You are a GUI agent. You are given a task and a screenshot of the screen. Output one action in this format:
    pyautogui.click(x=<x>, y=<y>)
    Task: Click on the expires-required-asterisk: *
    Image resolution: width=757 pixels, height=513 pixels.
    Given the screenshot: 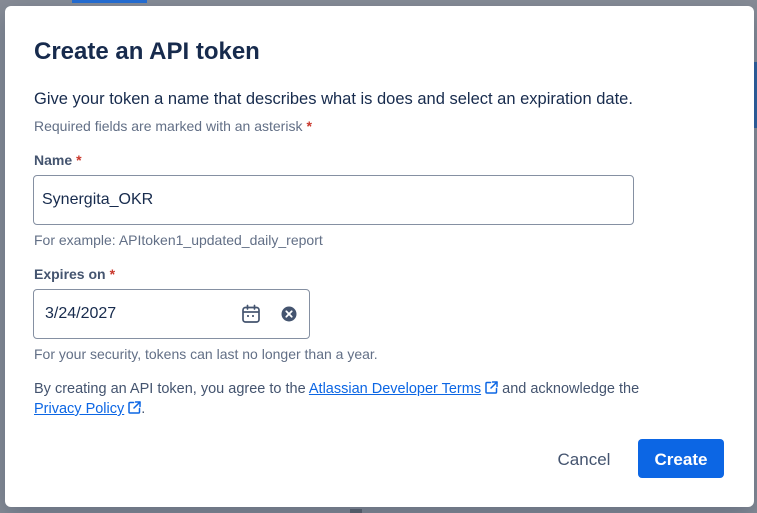 What is the action you would take?
    pyautogui.click(x=112, y=274)
    